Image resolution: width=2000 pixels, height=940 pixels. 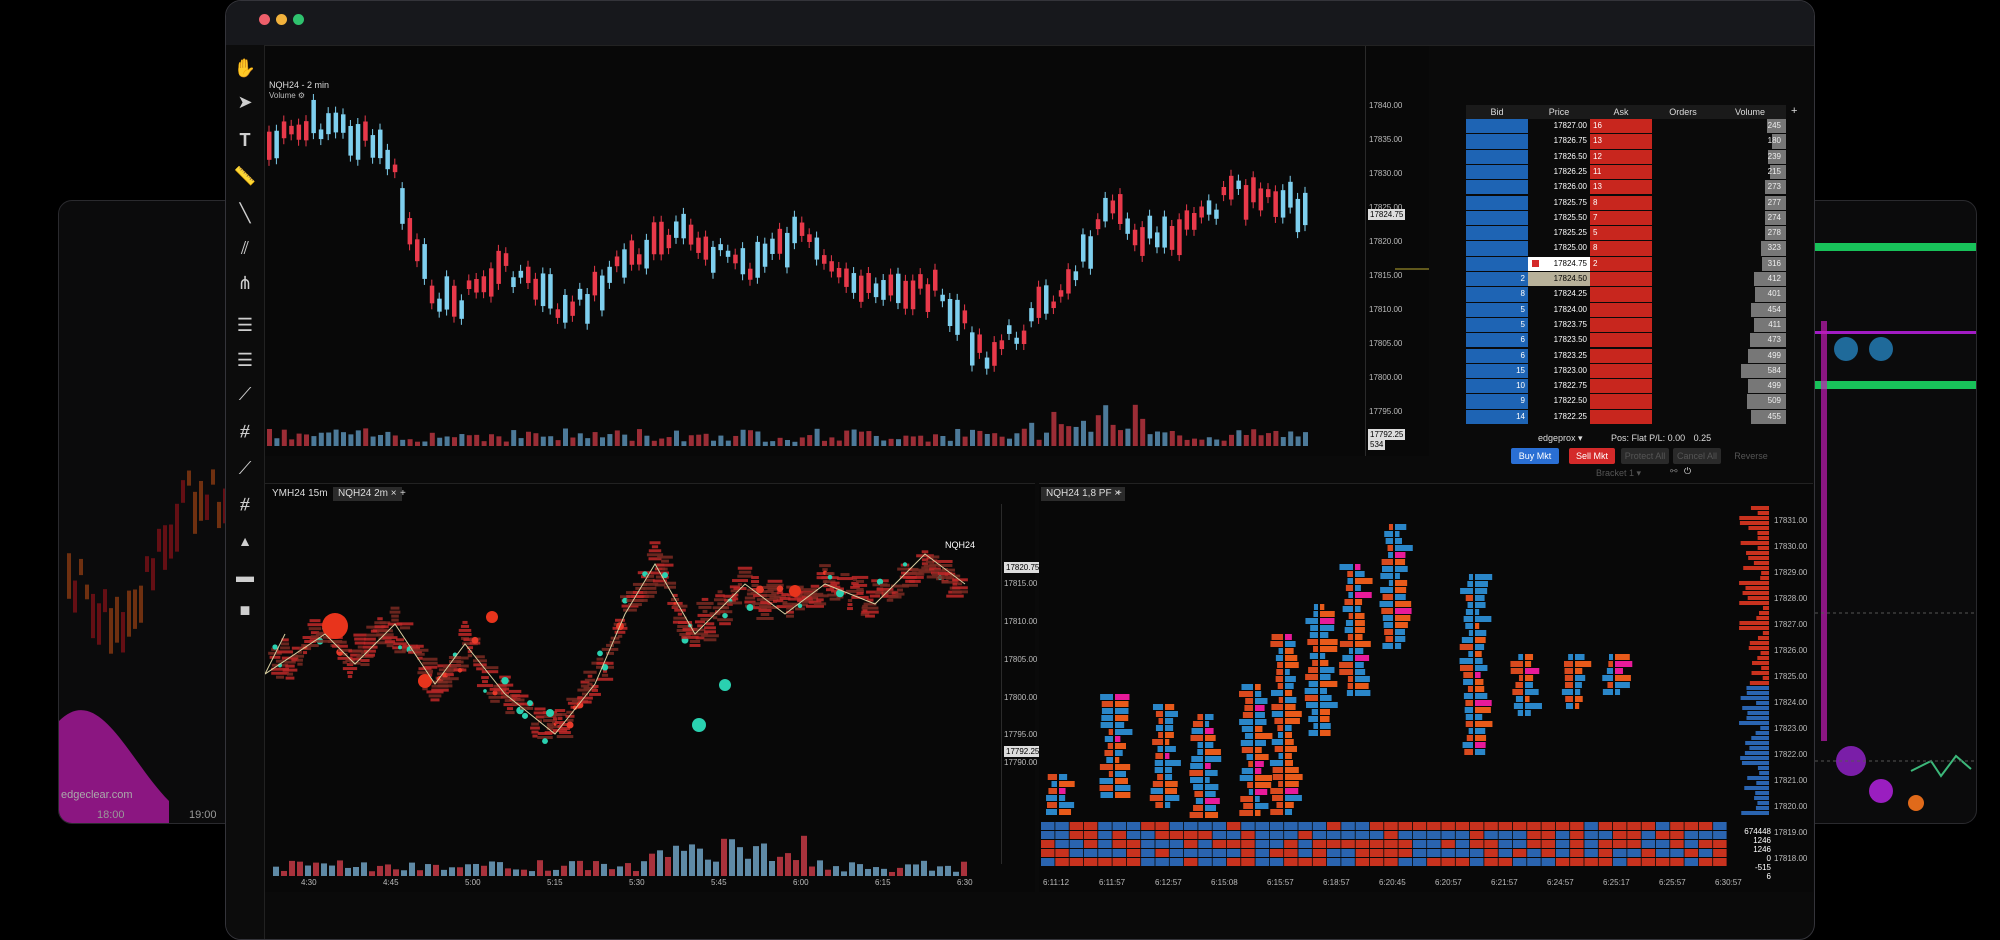 What do you see at coordinates (1661, 438) in the screenshot?
I see `position-readout: Pos: Flat P/L: 0.00 0.25` at bounding box center [1661, 438].